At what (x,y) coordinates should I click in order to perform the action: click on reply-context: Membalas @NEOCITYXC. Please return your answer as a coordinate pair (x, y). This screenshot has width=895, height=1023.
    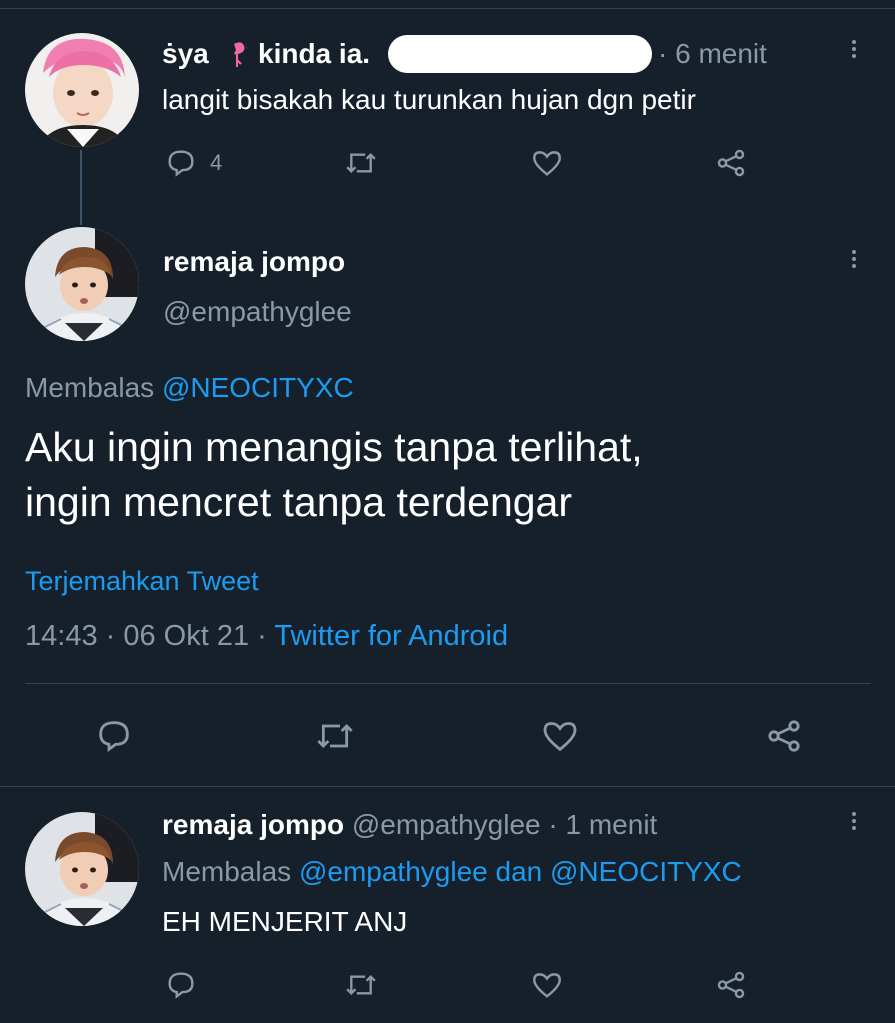
    Looking at the image, I should click on (189, 388).